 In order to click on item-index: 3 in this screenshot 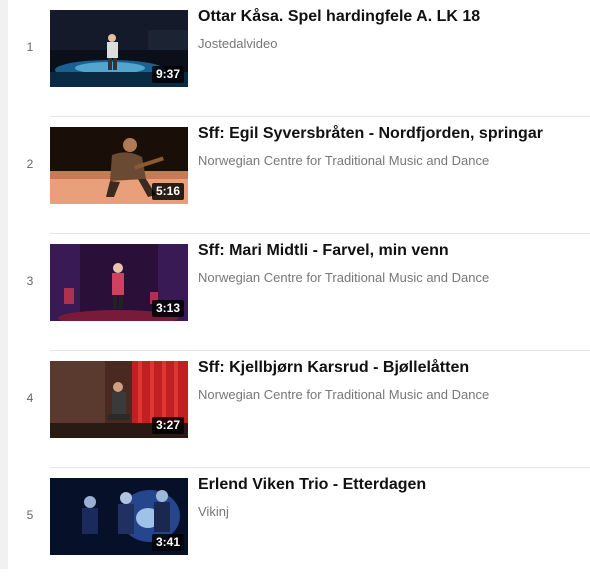, I will do `click(30, 281)`.